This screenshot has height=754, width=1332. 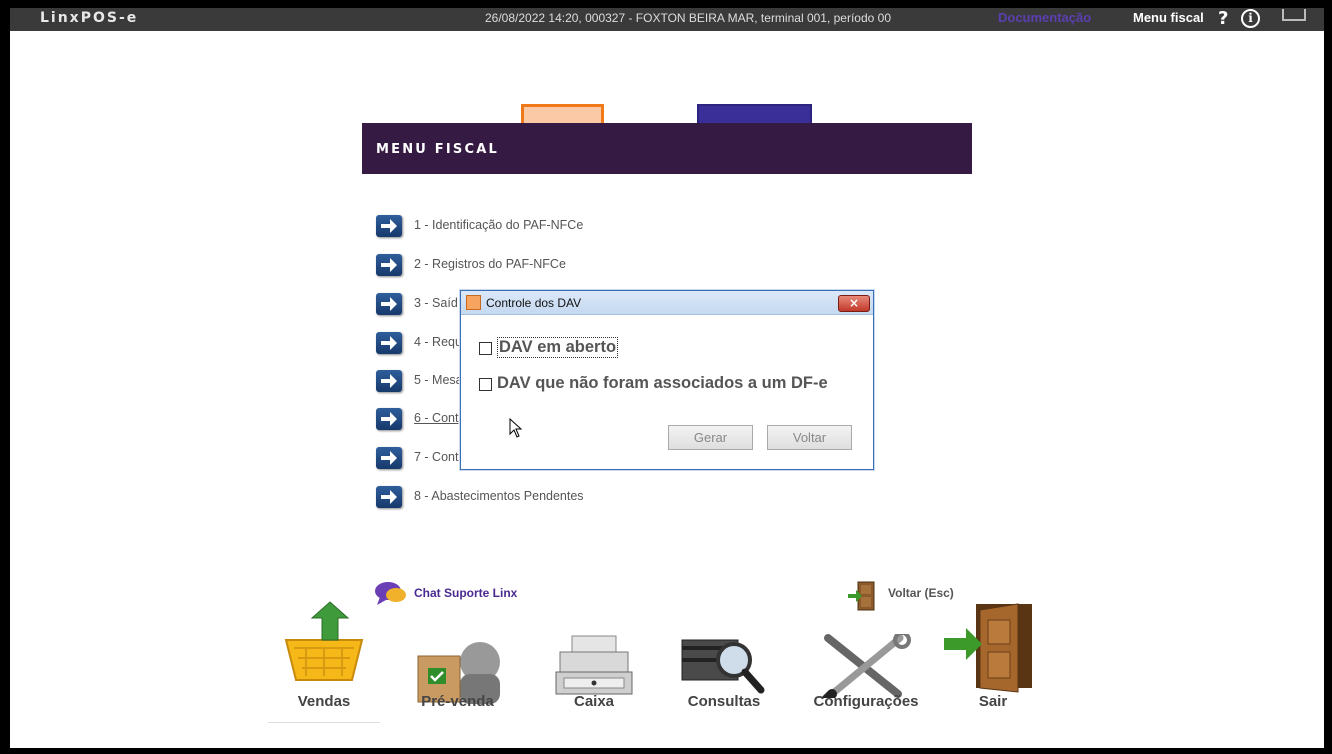 I want to click on voltar-button: Voltar, so click(x=809, y=437).